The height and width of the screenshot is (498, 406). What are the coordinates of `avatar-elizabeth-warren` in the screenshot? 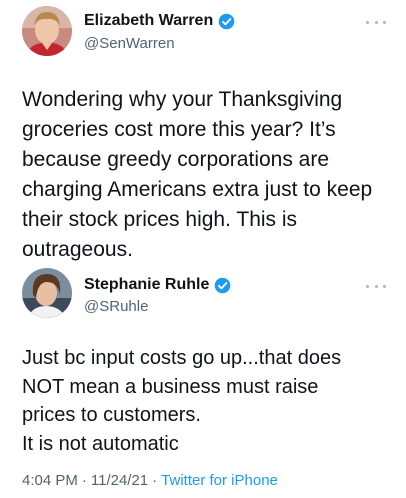 It's located at (47, 31).